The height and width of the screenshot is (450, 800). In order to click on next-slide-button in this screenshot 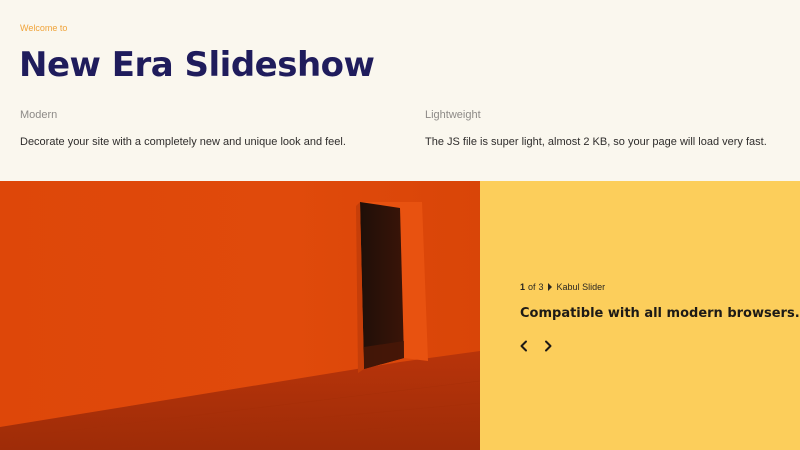, I will do `click(548, 346)`.